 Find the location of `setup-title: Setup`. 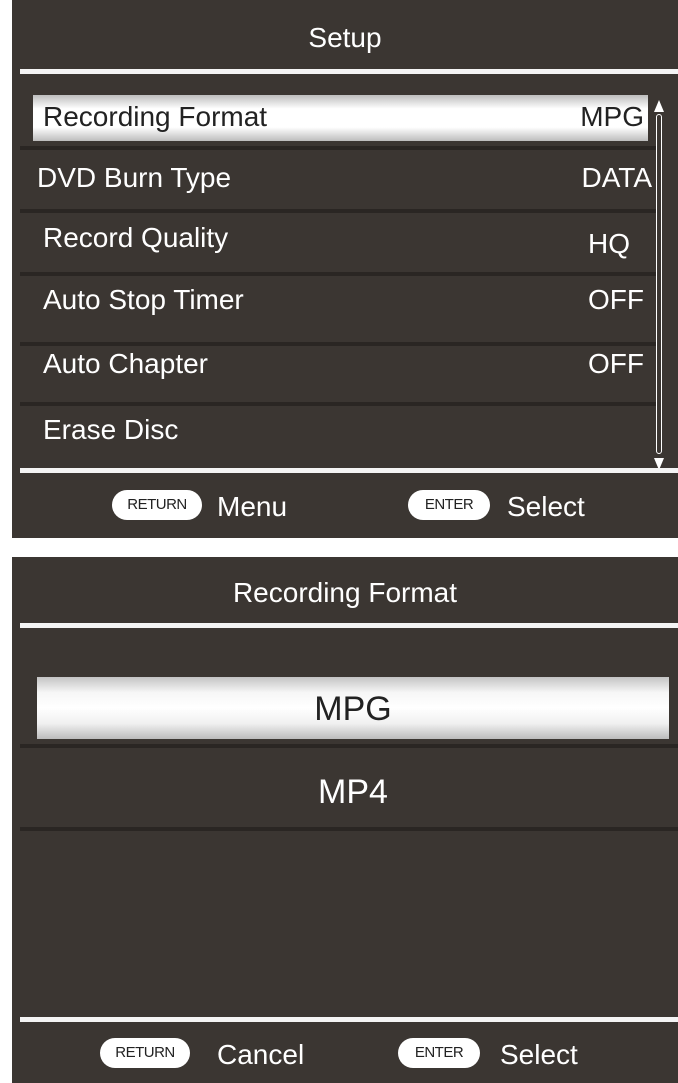

setup-title: Setup is located at coordinates (345, 37).